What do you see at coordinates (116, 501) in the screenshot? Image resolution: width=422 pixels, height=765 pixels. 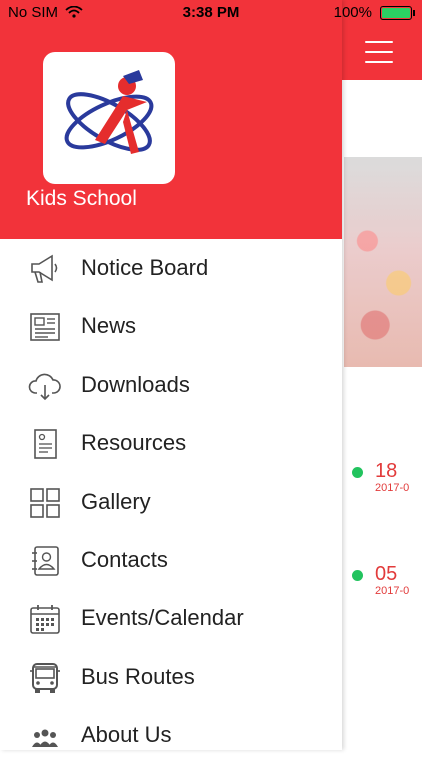 I see `menu-item-label: Gallery` at bounding box center [116, 501].